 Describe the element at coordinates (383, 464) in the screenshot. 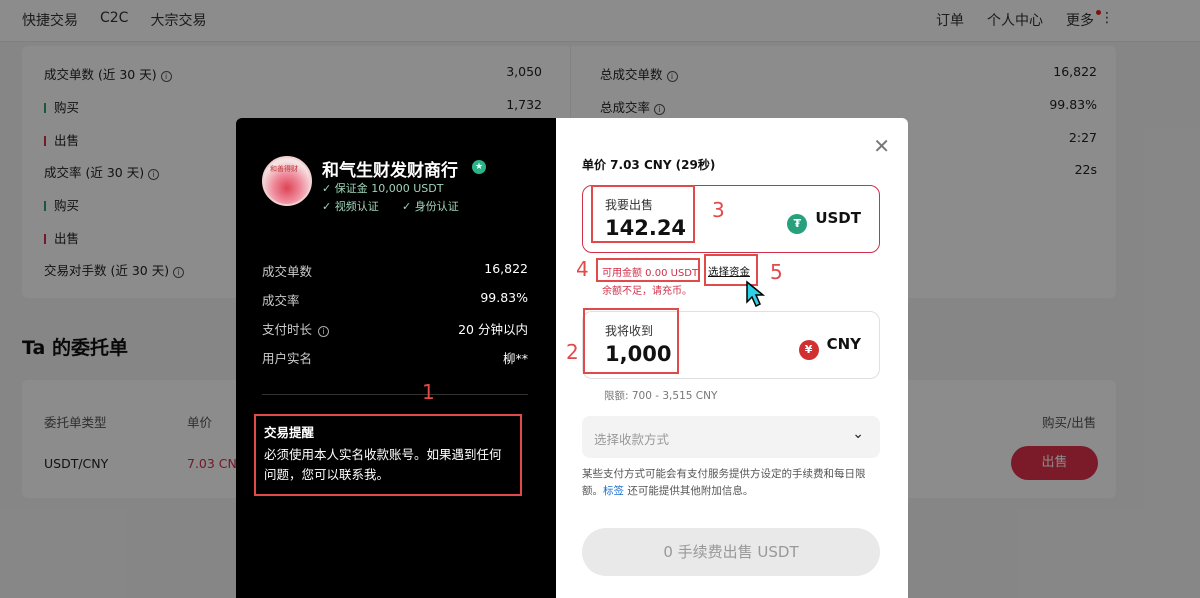

I see `trade-tip-body: 必须使用本人实名收款账号。如果遇到任何问题，您可以联系我。` at that location.